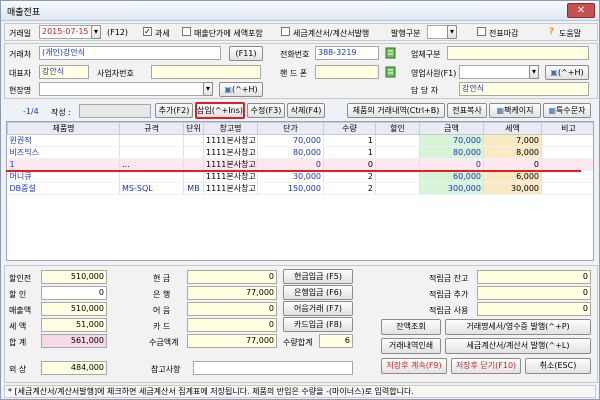 This screenshot has height=400, width=600. Describe the element at coordinates (451, 176) in the screenshot. I see `cell-amount: 60,000` at that location.